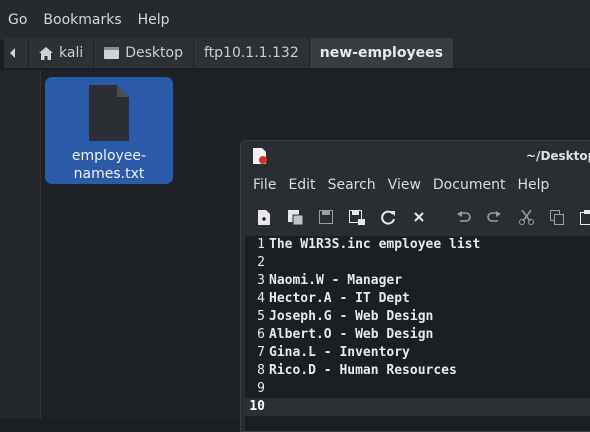 This screenshot has width=590, height=432. Describe the element at coordinates (494, 217) in the screenshot. I see `redo-icon` at that location.